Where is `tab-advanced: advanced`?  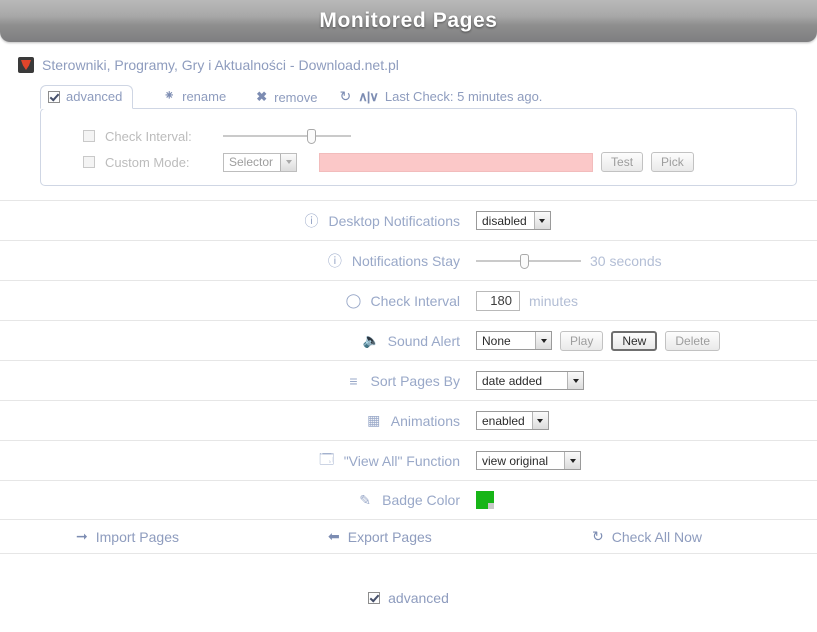
tab-advanced: advanced is located at coordinates (87, 97).